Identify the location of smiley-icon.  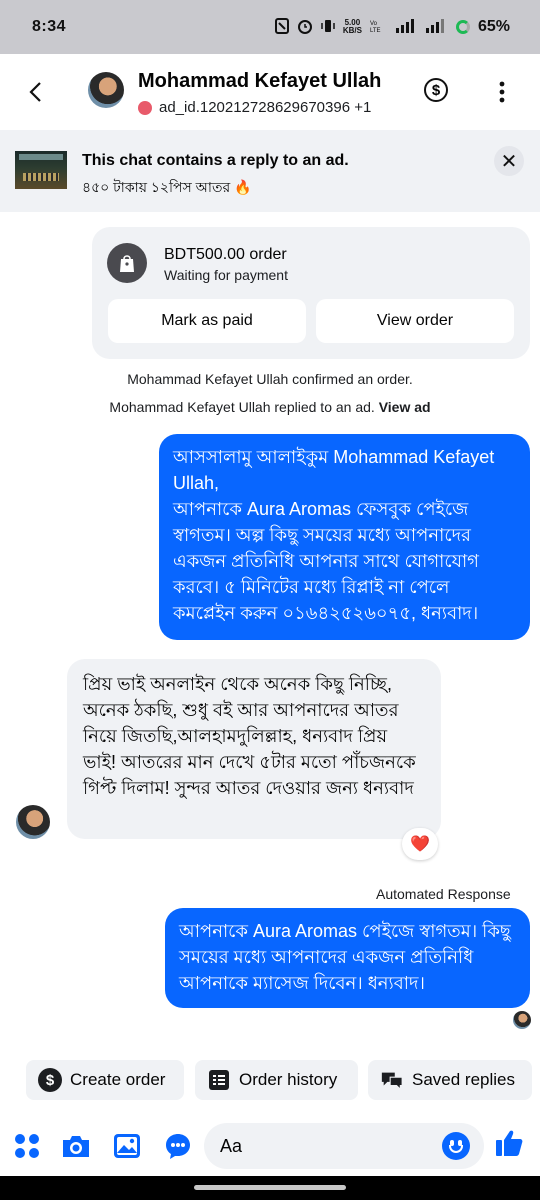
(456, 1149).